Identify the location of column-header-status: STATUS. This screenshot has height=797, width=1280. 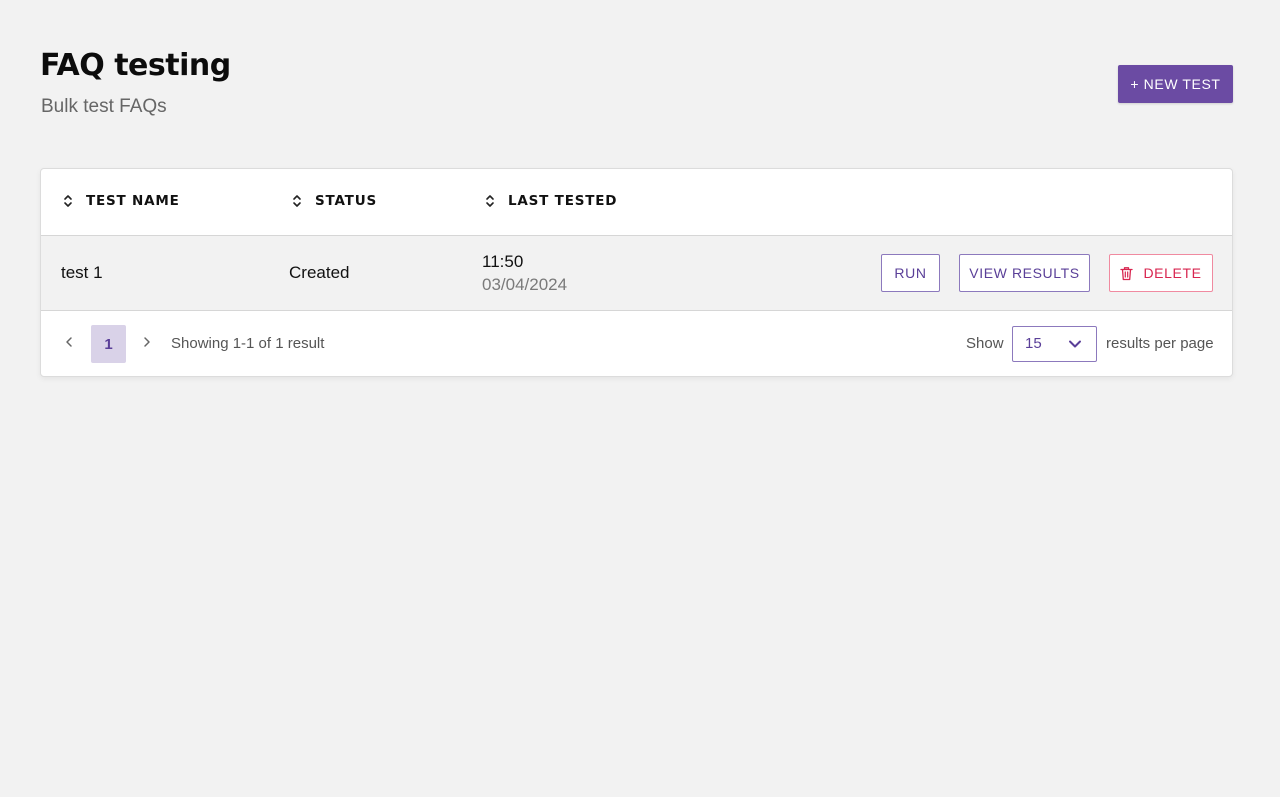
(334, 201).